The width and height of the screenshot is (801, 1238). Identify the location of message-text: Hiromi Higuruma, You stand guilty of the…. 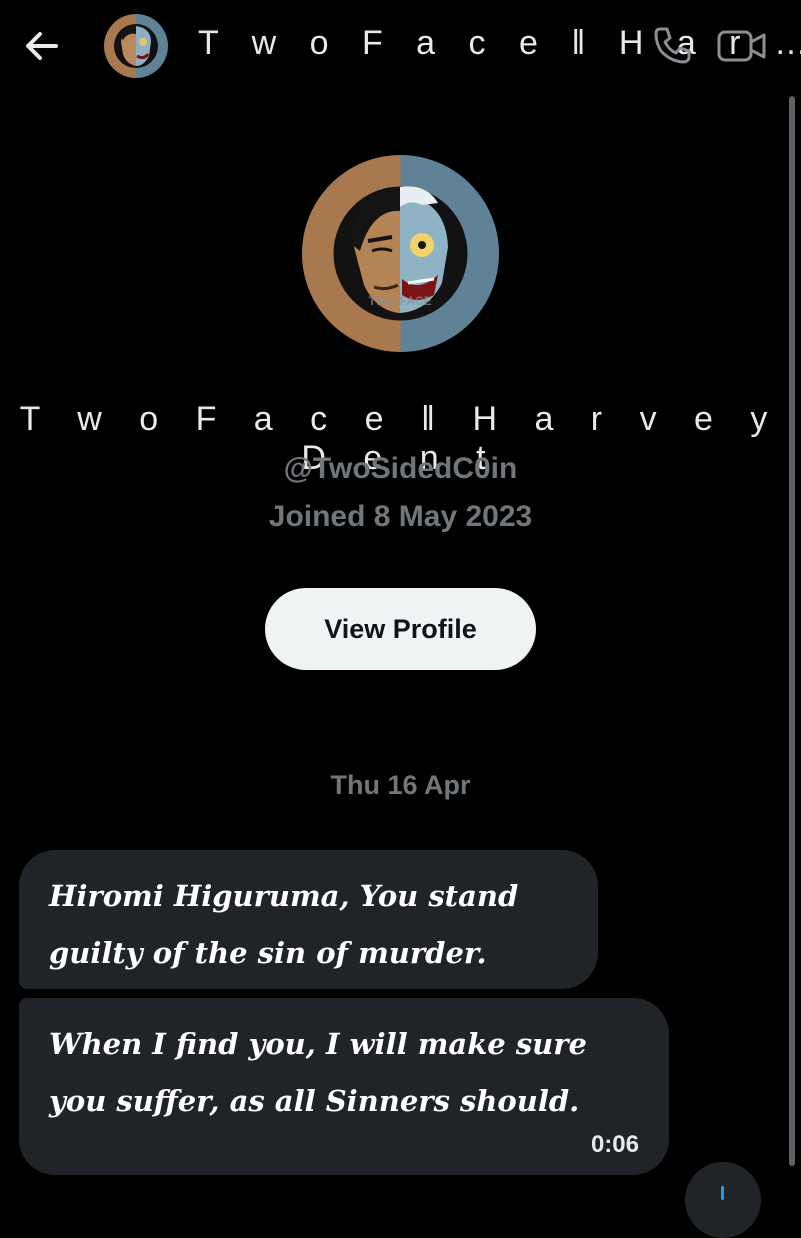
(284, 924).